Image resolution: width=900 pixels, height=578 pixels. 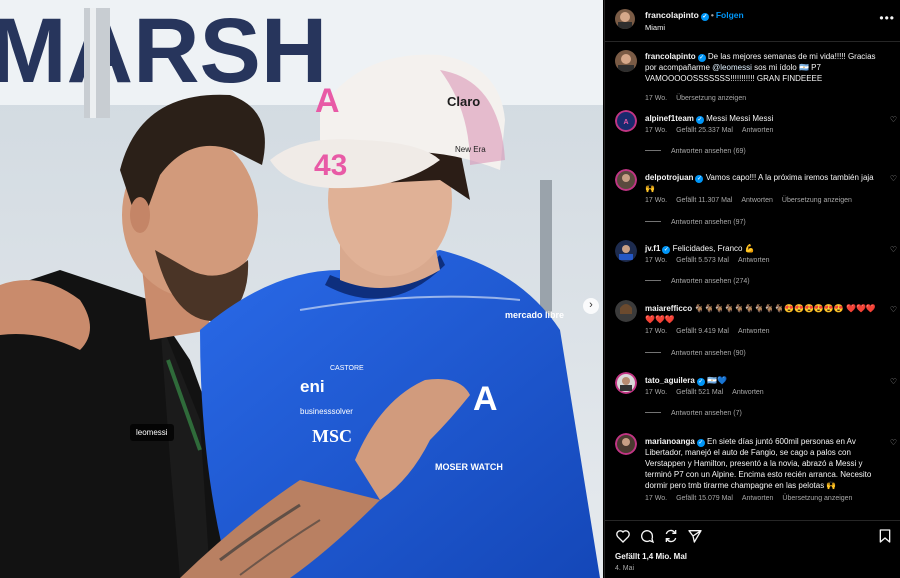 I want to click on comment-likes: Gefällt 9.419 Mal, so click(x=702, y=331).